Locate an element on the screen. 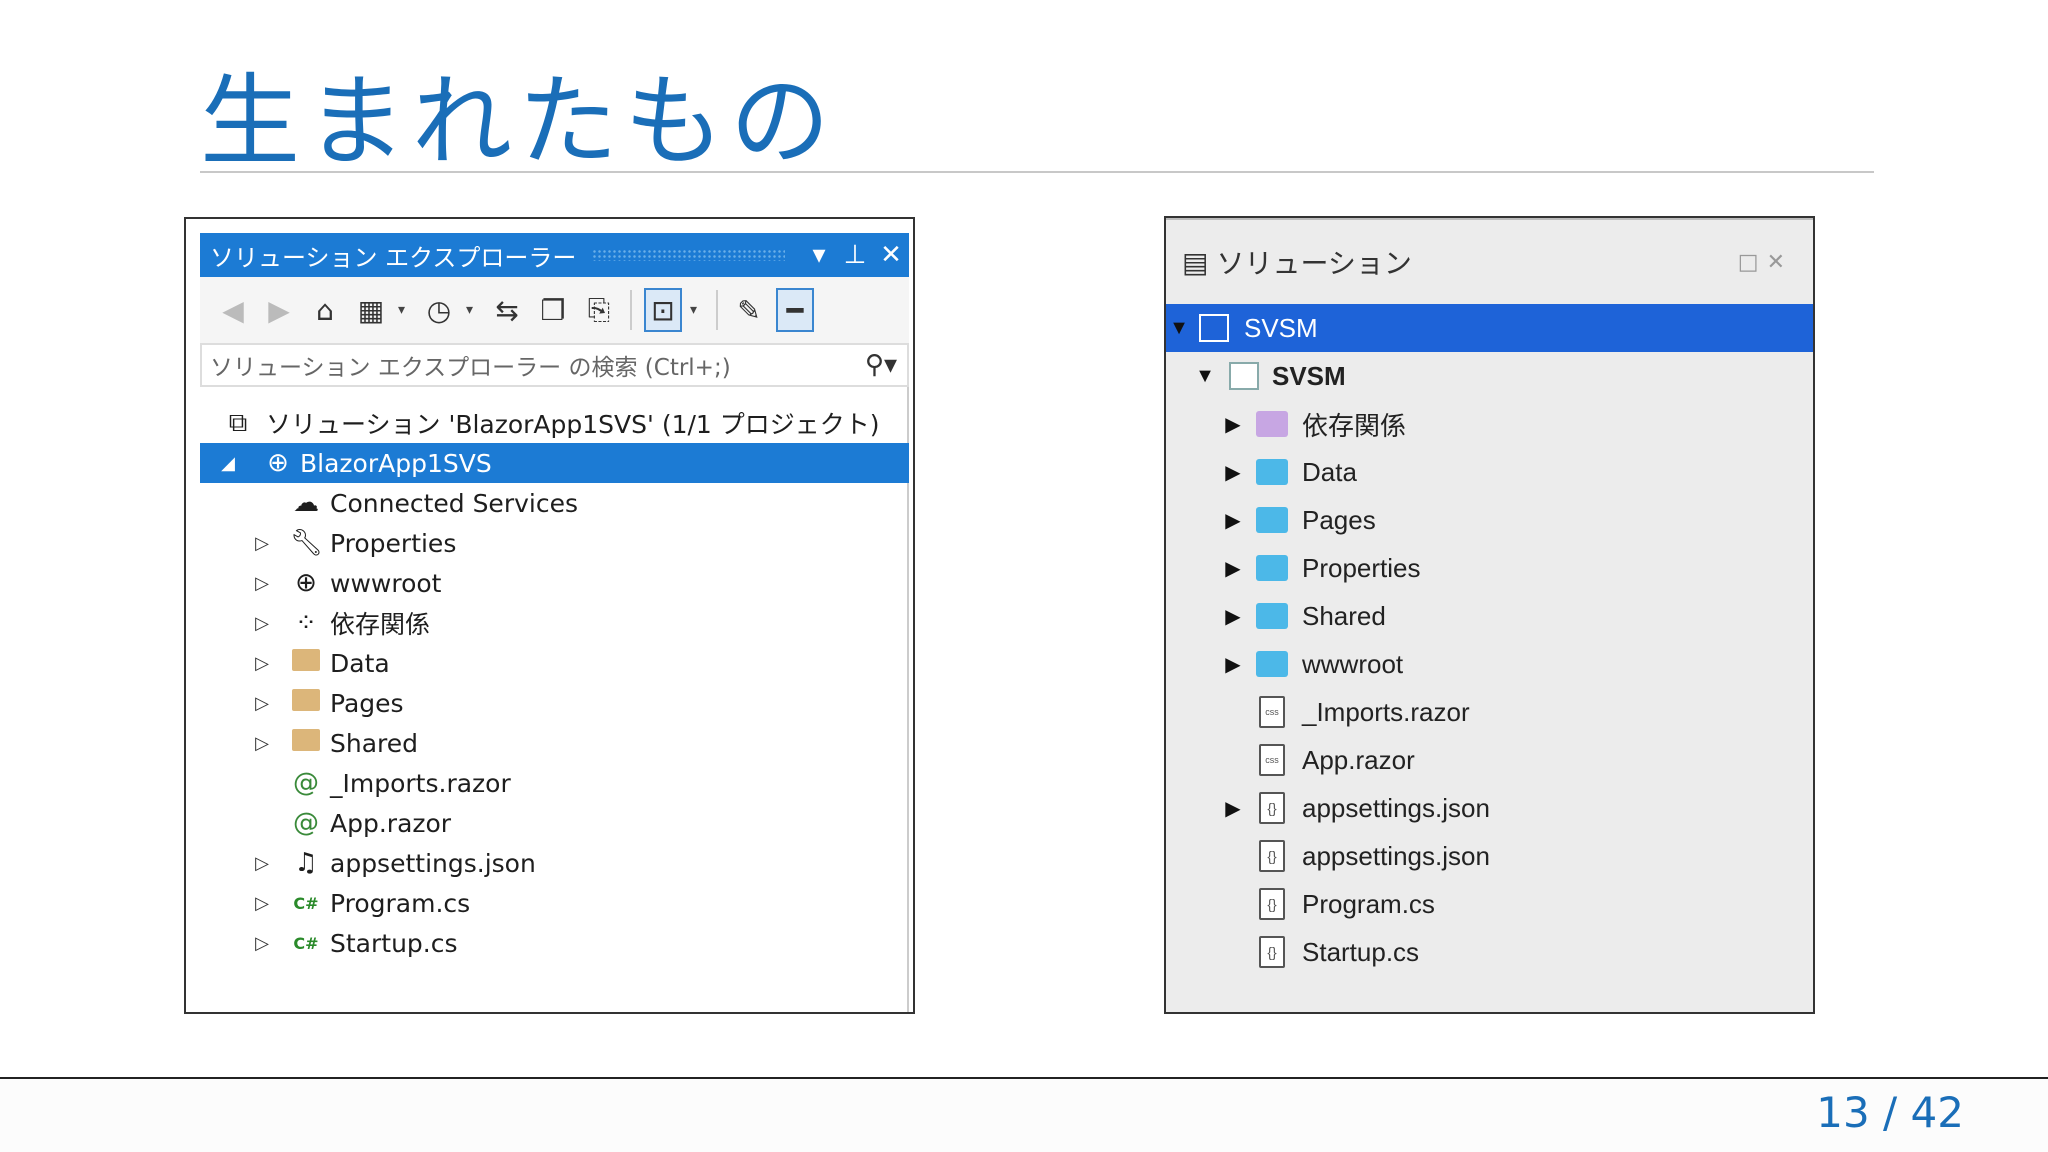  vs-tree-item: ▷ 🔧︎ Properties is located at coordinates (554, 543).